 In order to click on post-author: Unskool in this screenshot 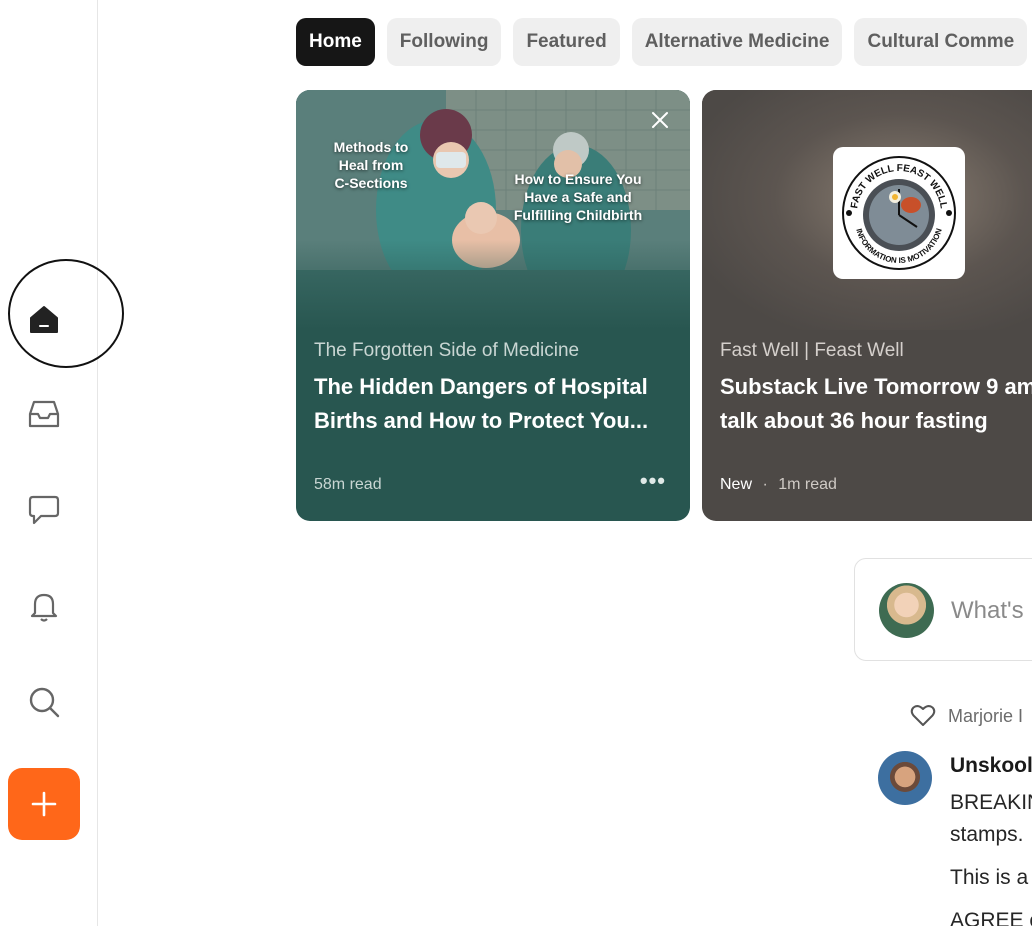, I will do `click(991, 766)`.